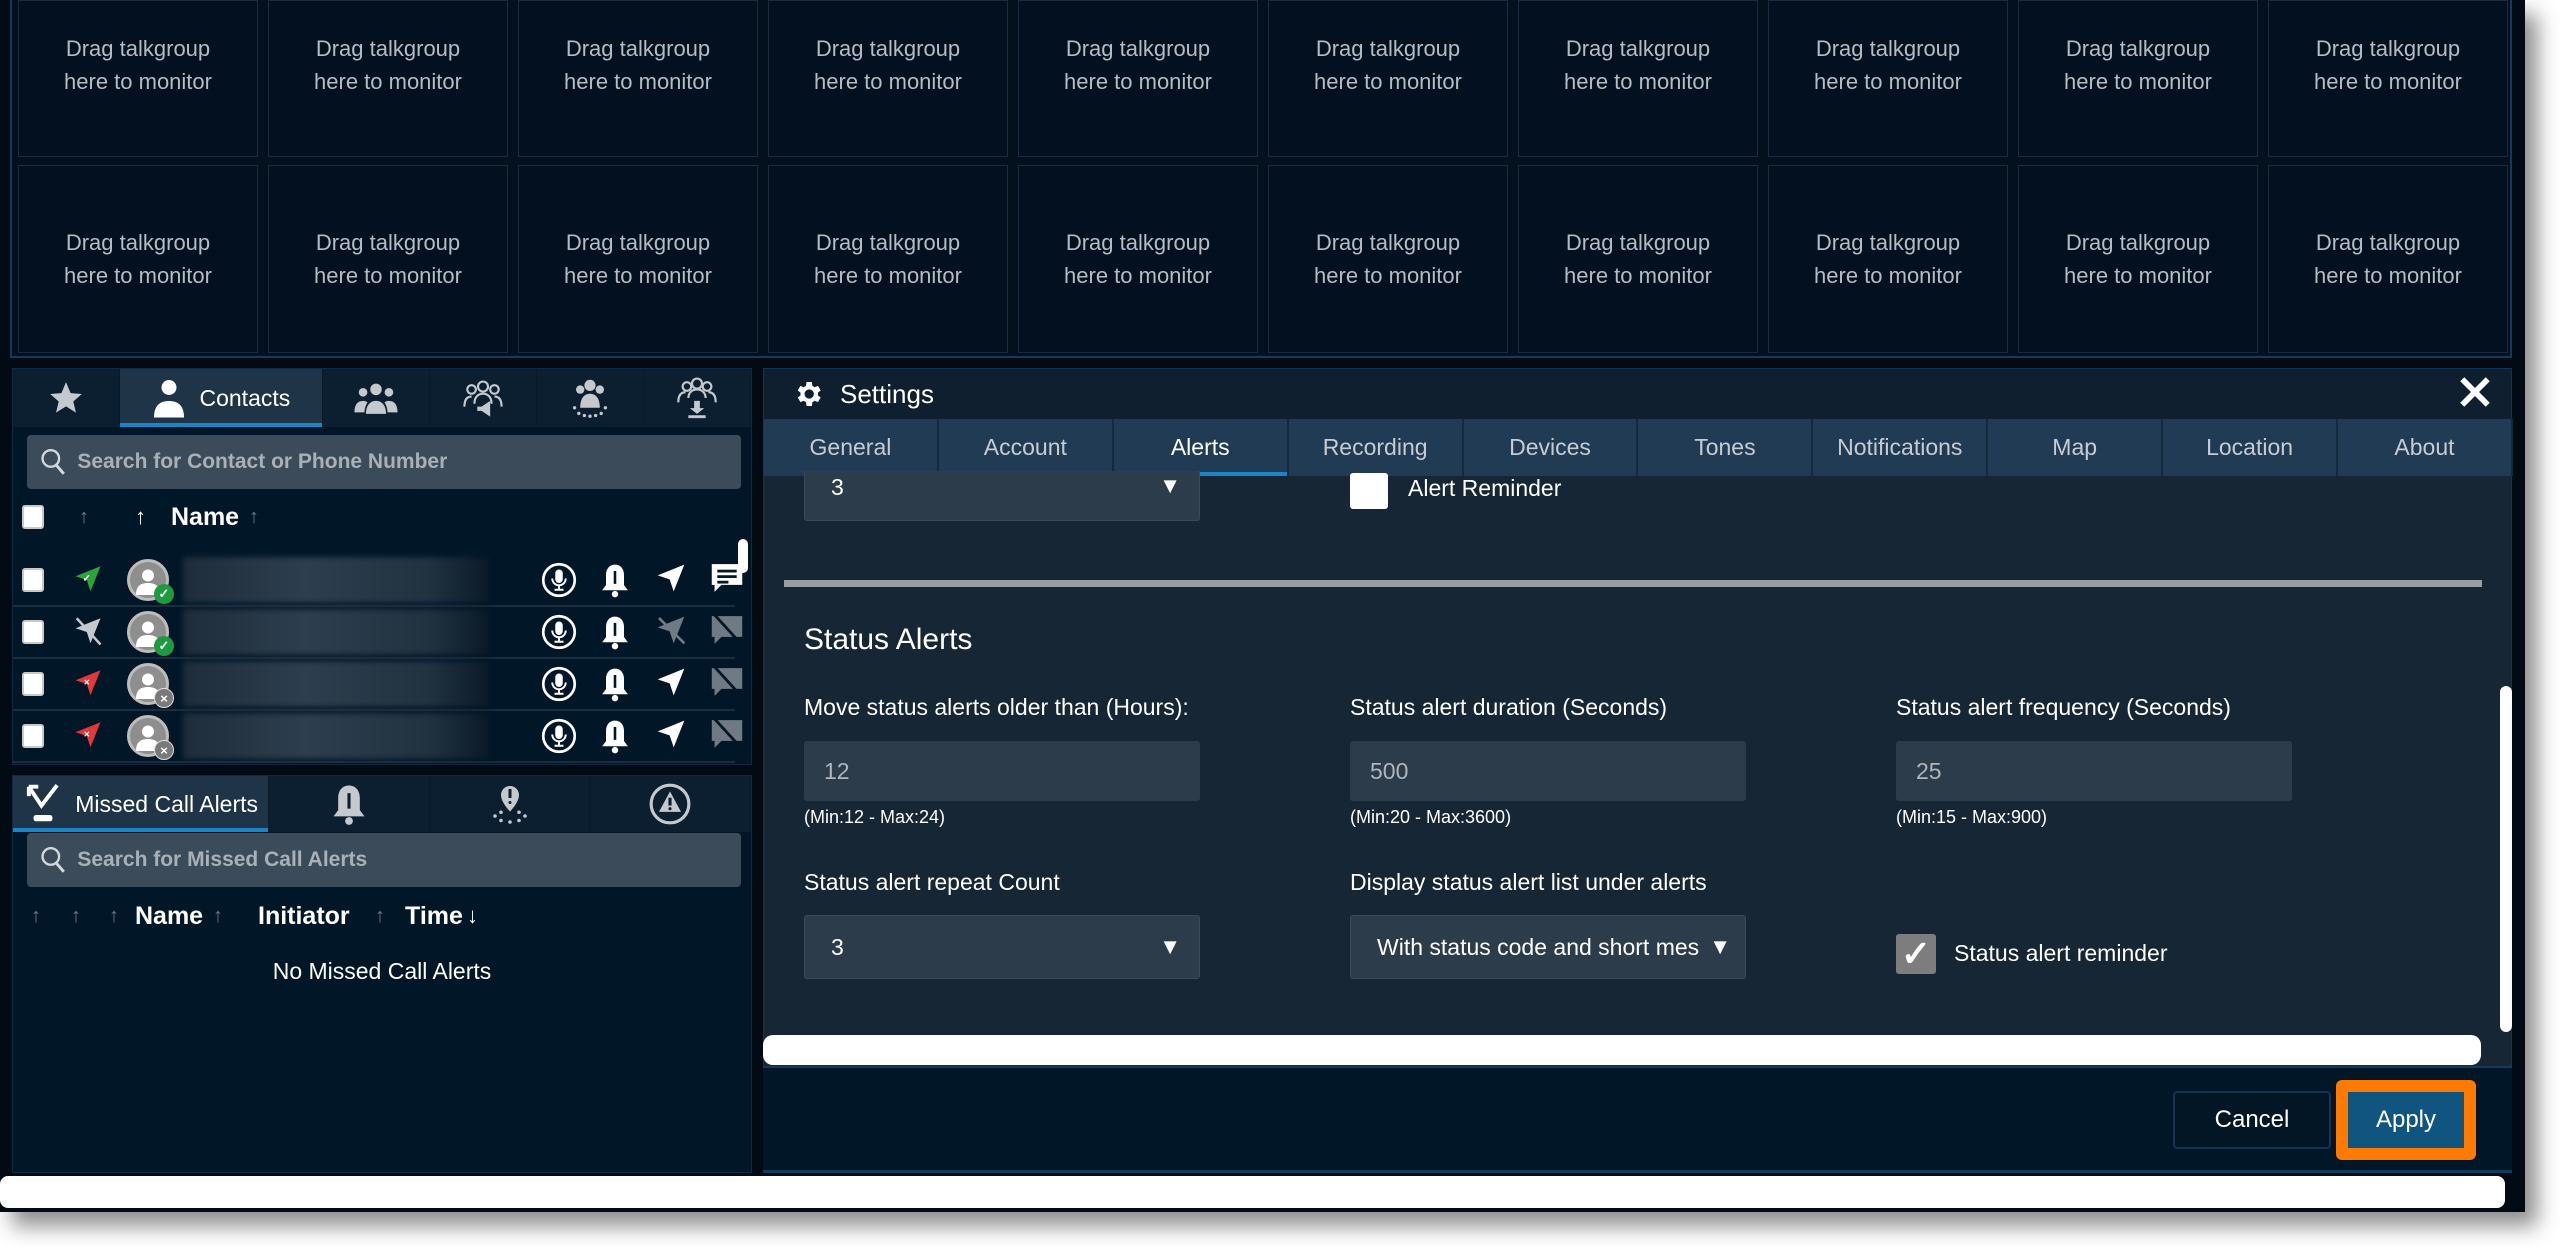 The image size is (2560, 1247). I want to click on display-list-select: With status code and short mes ▼, so click(1548, 947).